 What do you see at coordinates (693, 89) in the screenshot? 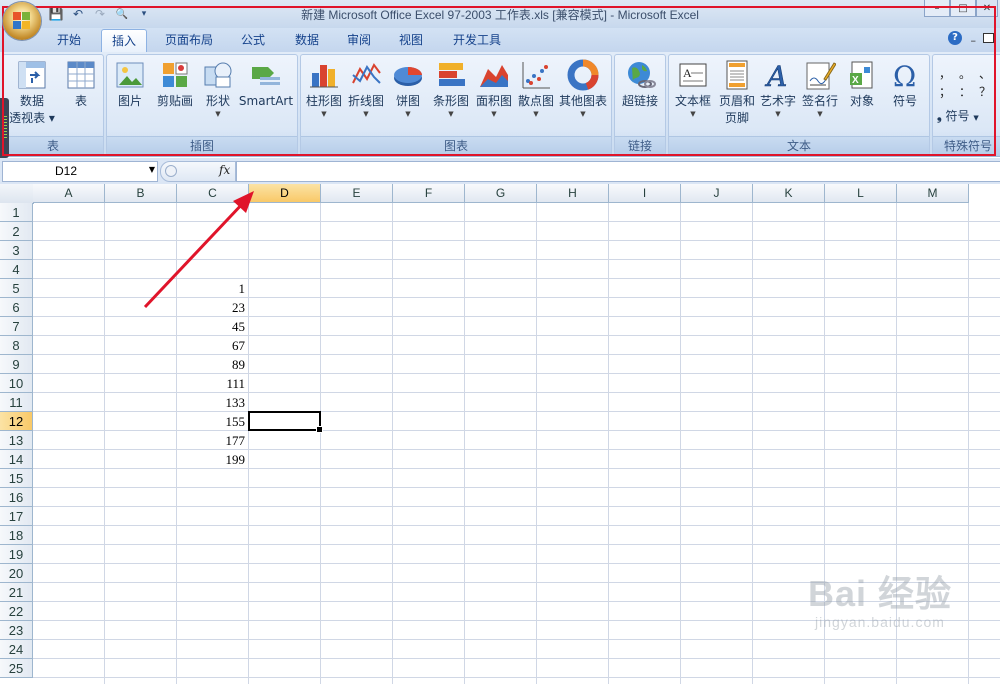
I see `textbox-button: A 文本框 ▼` at bounding box center [693, 89].